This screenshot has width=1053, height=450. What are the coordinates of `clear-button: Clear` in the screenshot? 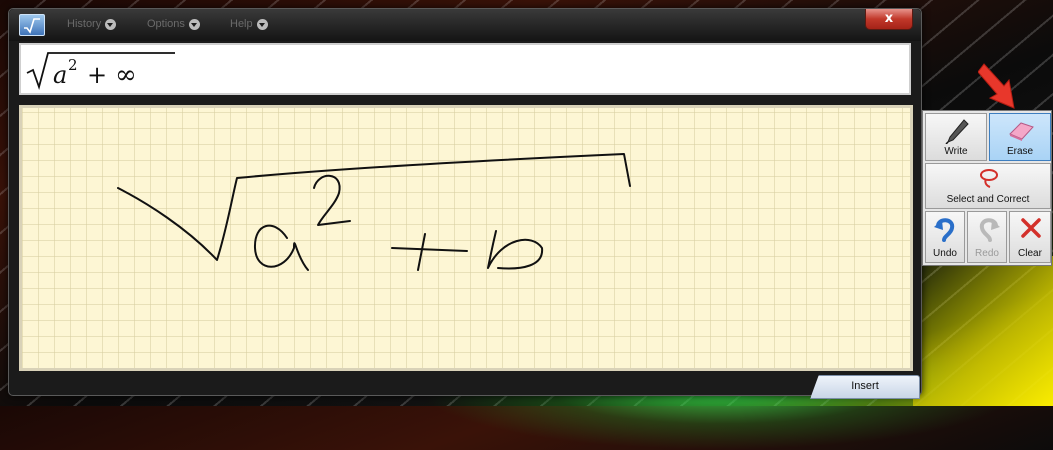 It's located at (1030, 237).